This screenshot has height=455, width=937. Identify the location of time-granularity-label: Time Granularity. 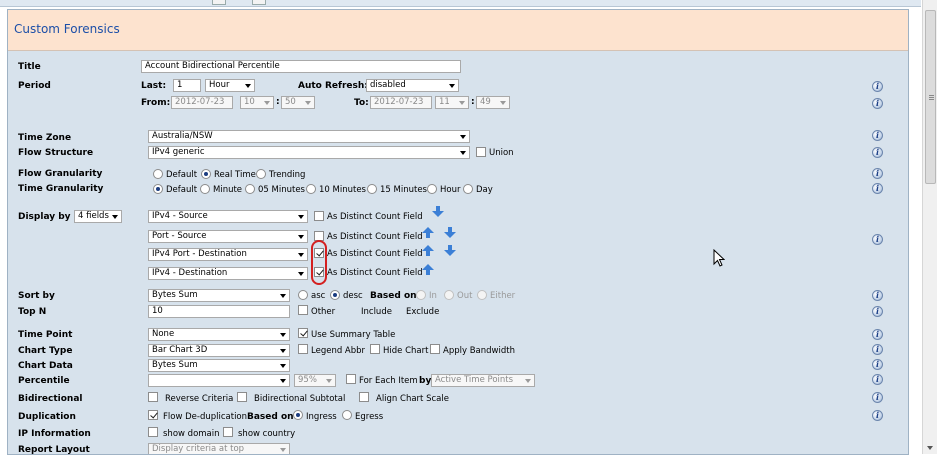
(61, 189).